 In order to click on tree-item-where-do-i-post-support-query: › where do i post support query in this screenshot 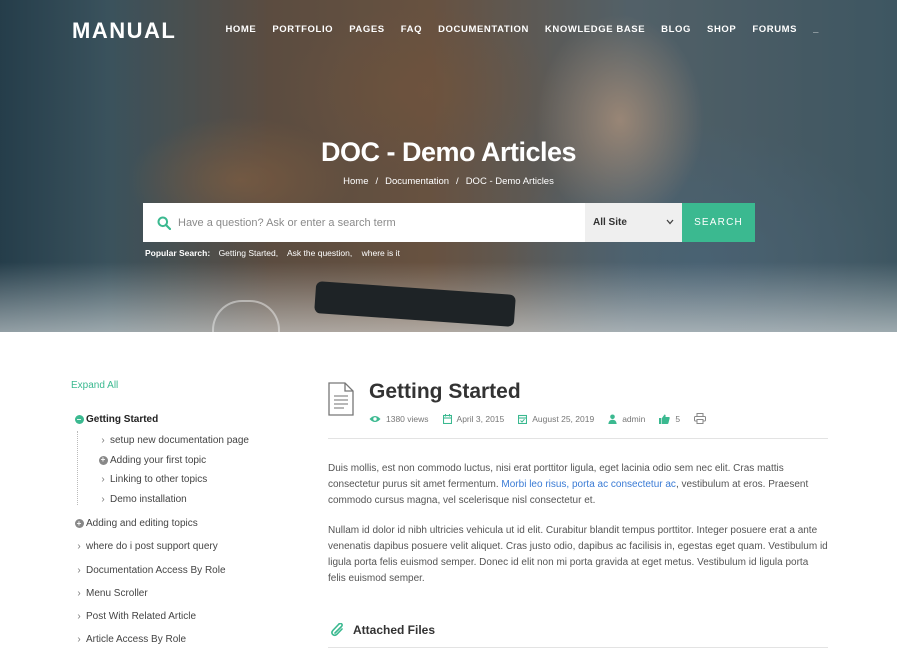, I will do `click(187, 546)`.